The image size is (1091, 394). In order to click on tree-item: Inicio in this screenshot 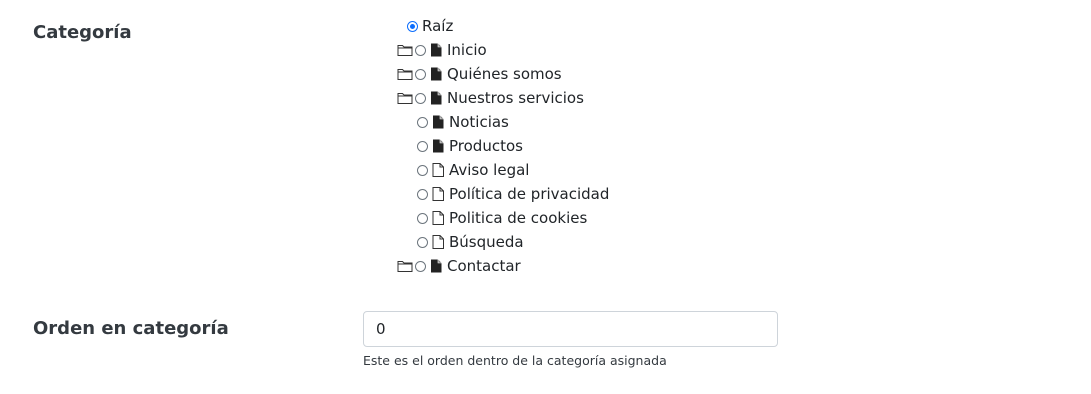, I will do `click(442, 50)`.